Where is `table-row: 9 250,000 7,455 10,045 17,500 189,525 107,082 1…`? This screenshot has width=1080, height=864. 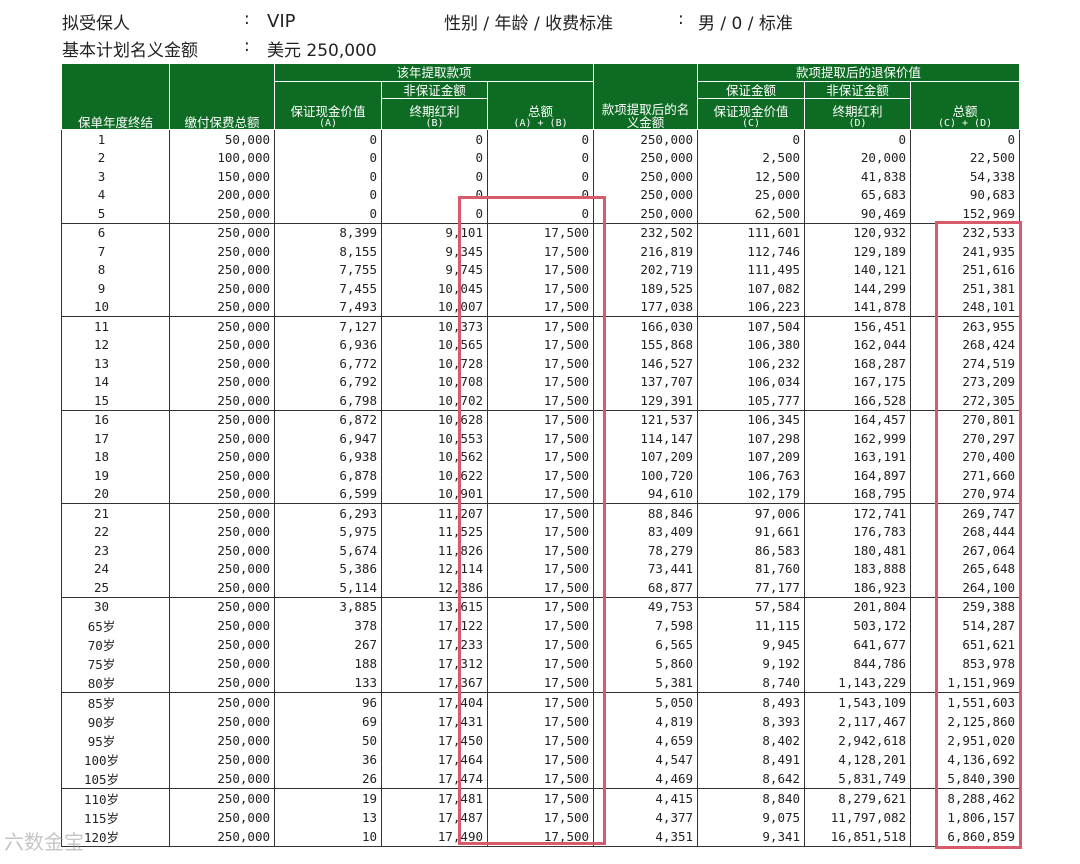 table-row: 9 250,000 7,455 10,045 17,500 189,525 107,082 1… is located at coordinates (541, 288).